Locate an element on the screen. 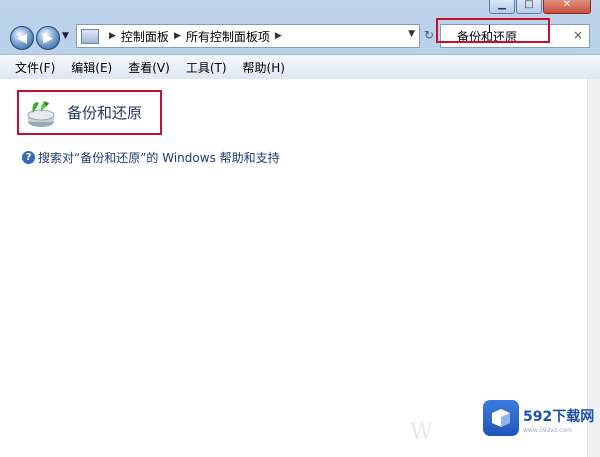 Image resolution: width=600 pixels, height=457 pixels. clear-search-icon: × is located at coordinates (578, 35).